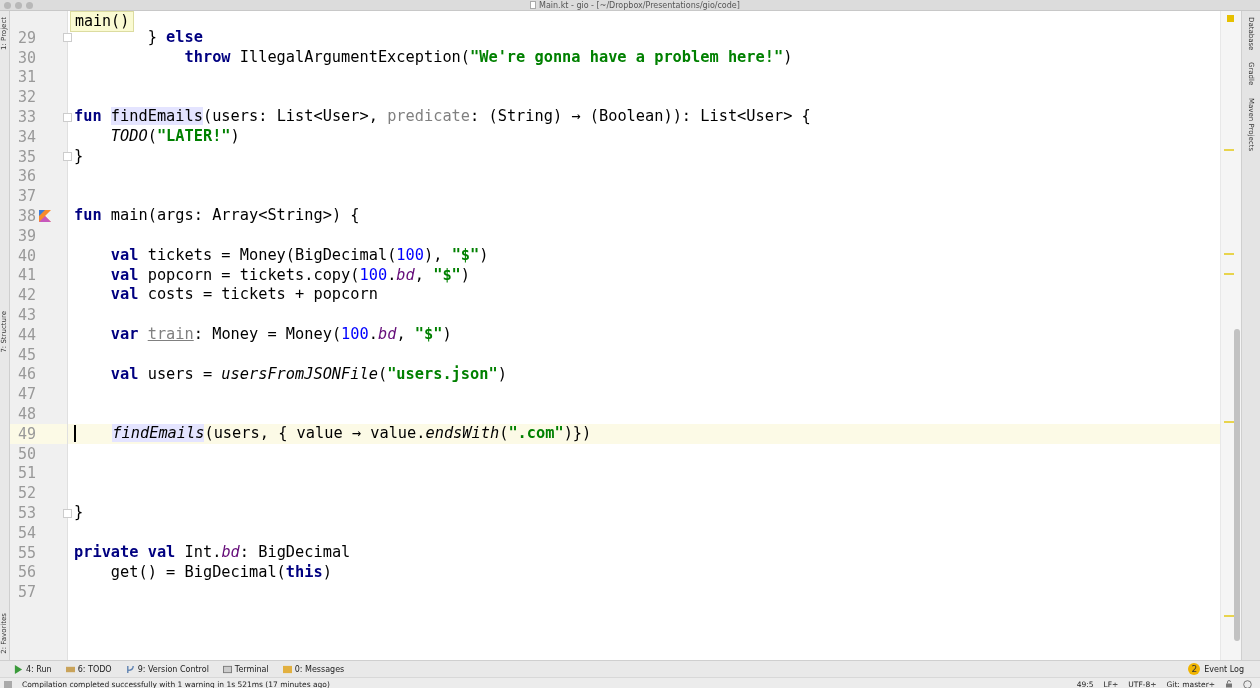 This screenshot has height=688, width=1260. Describe the element at coordinates (533, 5) in the screenshot. I see `file-icon` at that location.